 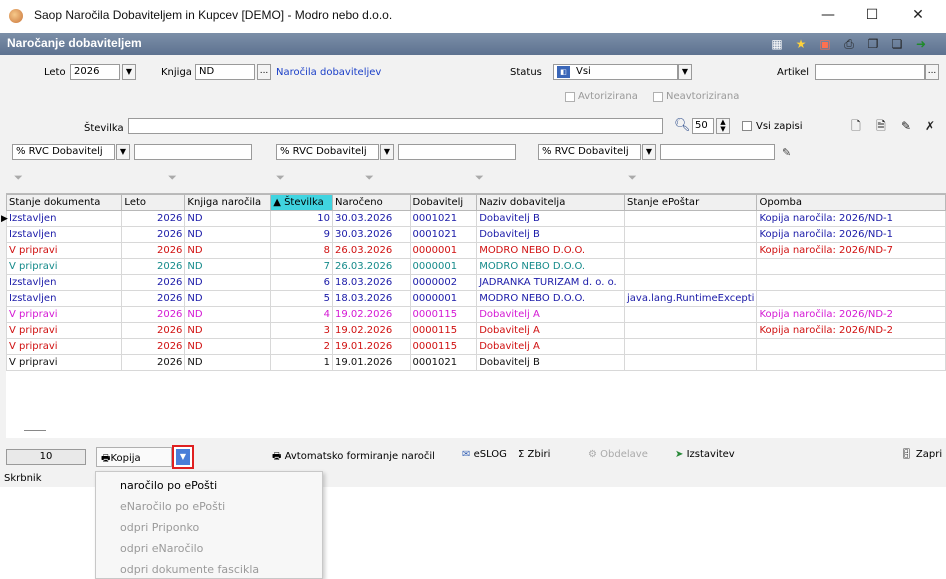 I want to click on column-header-stevilka: ▲ Številka, so click(x=301, y=202).